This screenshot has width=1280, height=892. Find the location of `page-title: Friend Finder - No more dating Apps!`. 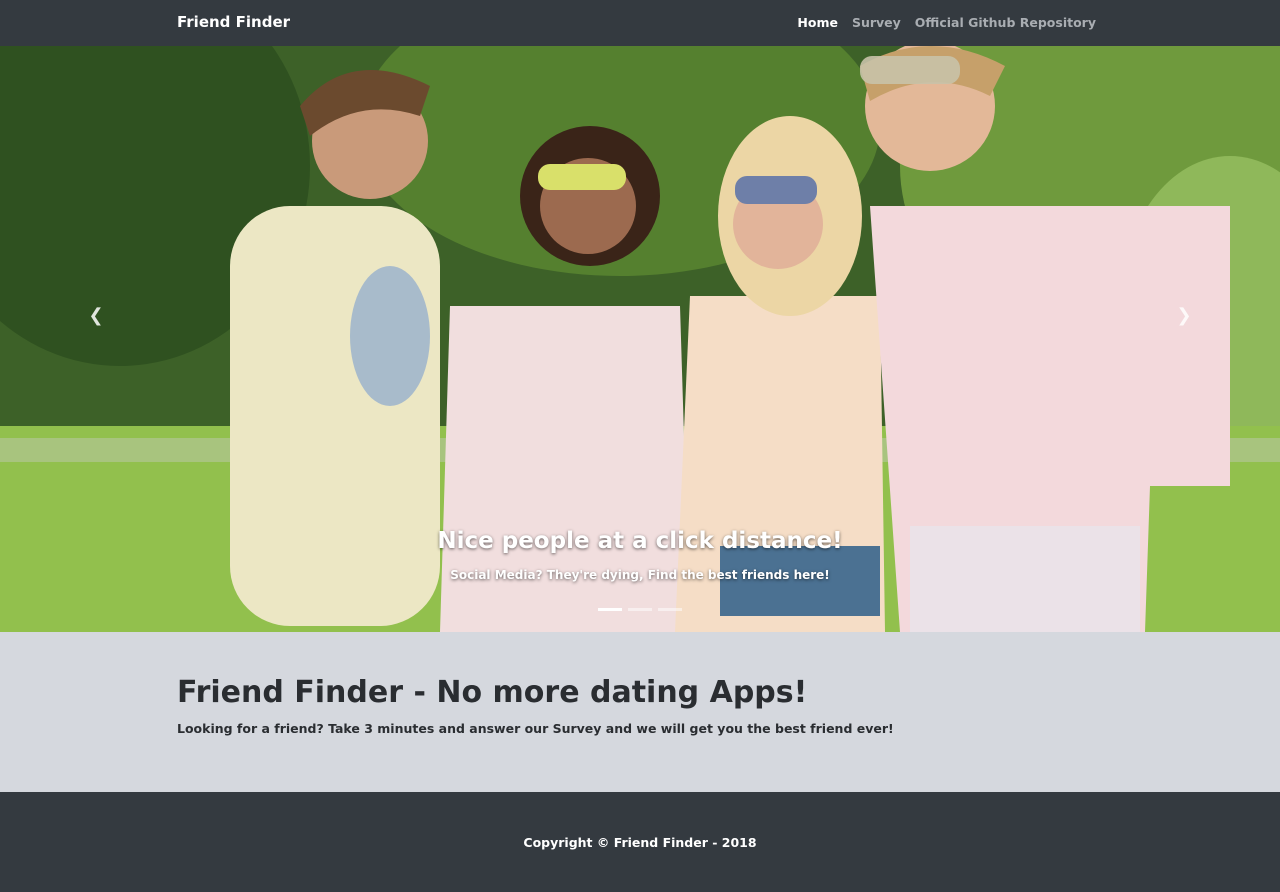

page-title: Friend Finder - No more dating Apps! is located at coordinates (492, 692).